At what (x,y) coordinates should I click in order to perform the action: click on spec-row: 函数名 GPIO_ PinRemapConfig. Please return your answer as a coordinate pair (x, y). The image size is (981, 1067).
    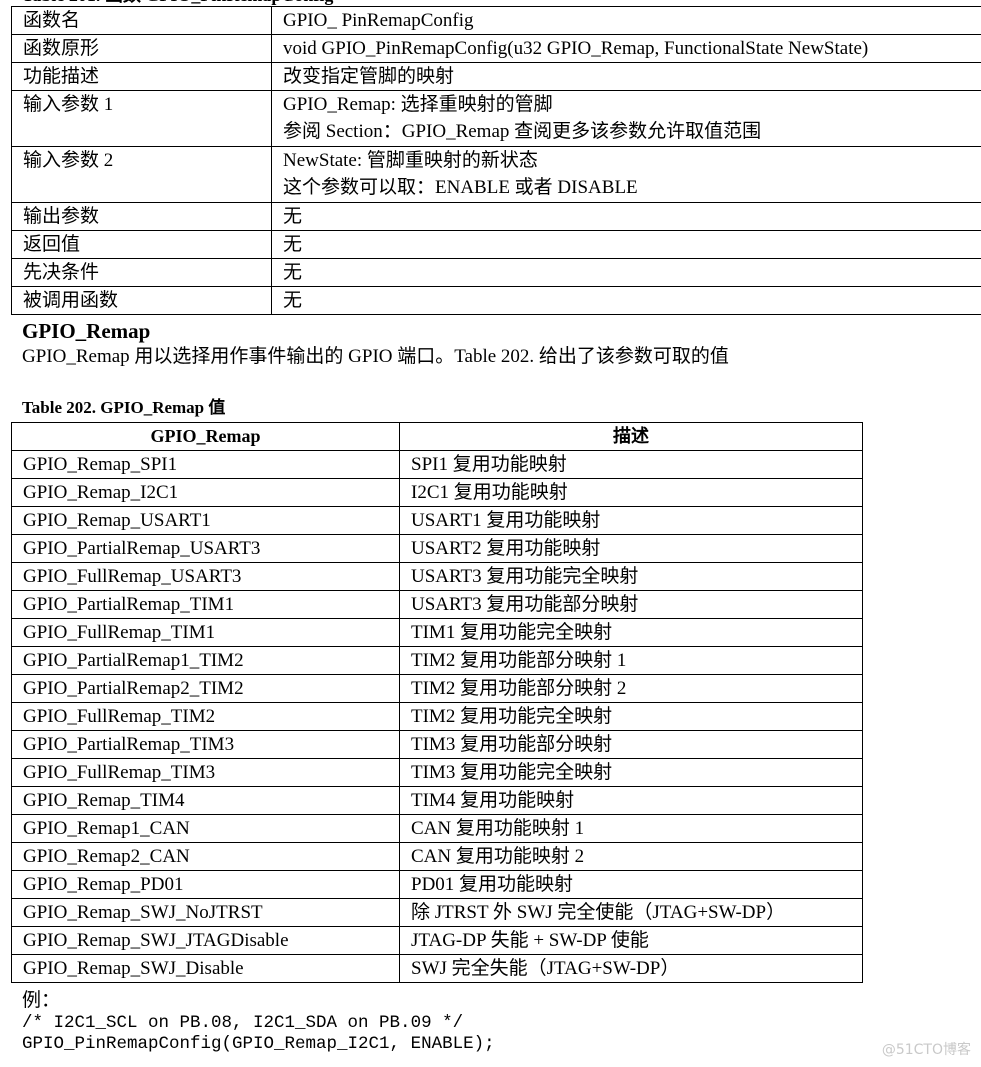
    Looking at the image, I should click on (496, 20).